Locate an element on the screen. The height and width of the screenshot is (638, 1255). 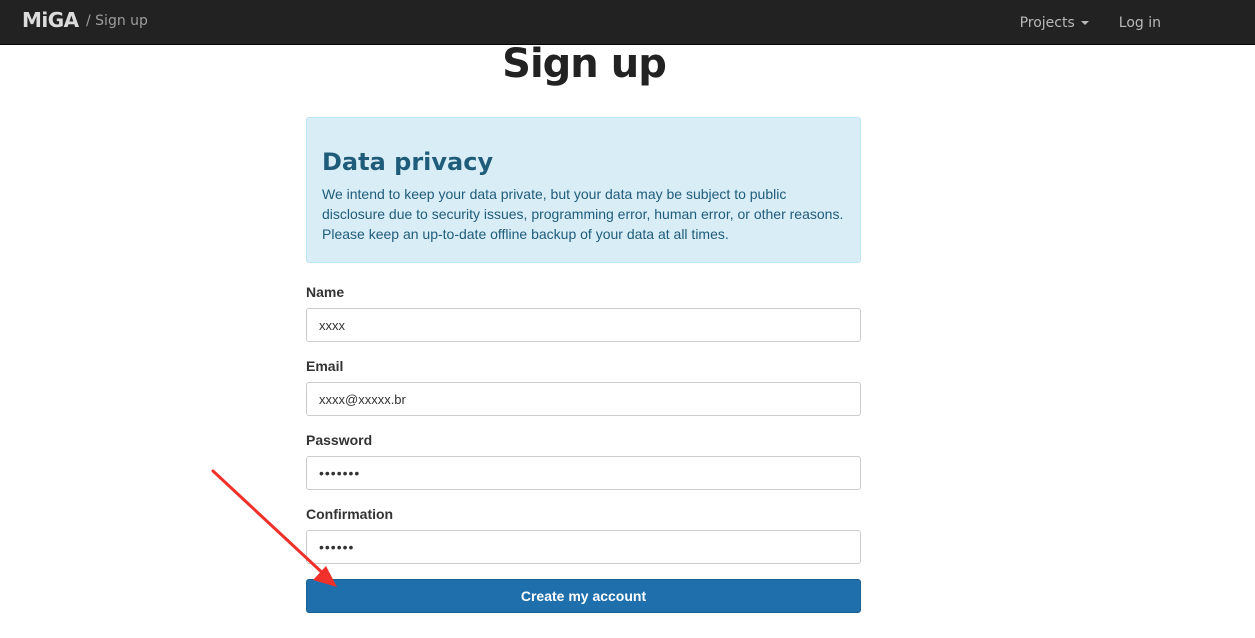
brand-logo: MiGA is located at coordinates (50, 20).